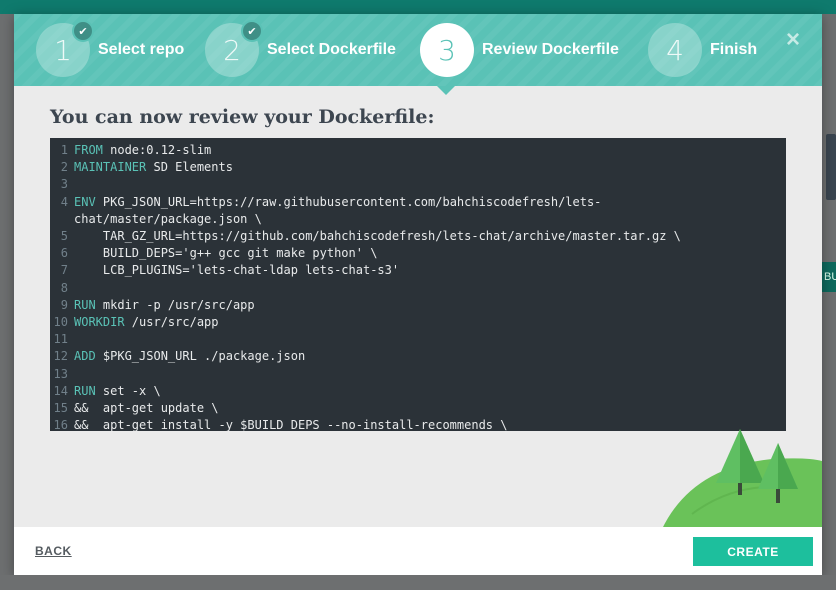  I want to click on code-line: 6 BUILD_DEPS='g++ gcc git make python' \, so click(418, 253).